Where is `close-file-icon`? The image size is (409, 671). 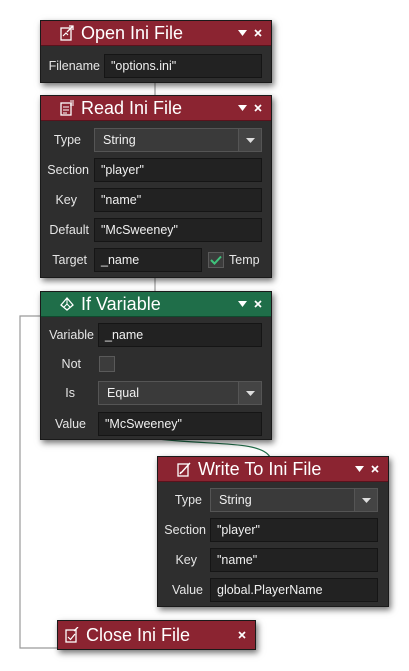 close-file-icon is located at coordinates (73, 635).